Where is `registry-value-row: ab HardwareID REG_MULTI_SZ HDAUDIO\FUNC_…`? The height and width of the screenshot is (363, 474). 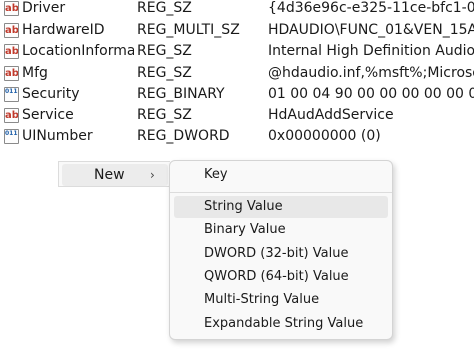
registry-value-row: ab HardwareID REG_MULTI_SZ HDAUDIO\FUNC_… is located at coordinates (237, 30).